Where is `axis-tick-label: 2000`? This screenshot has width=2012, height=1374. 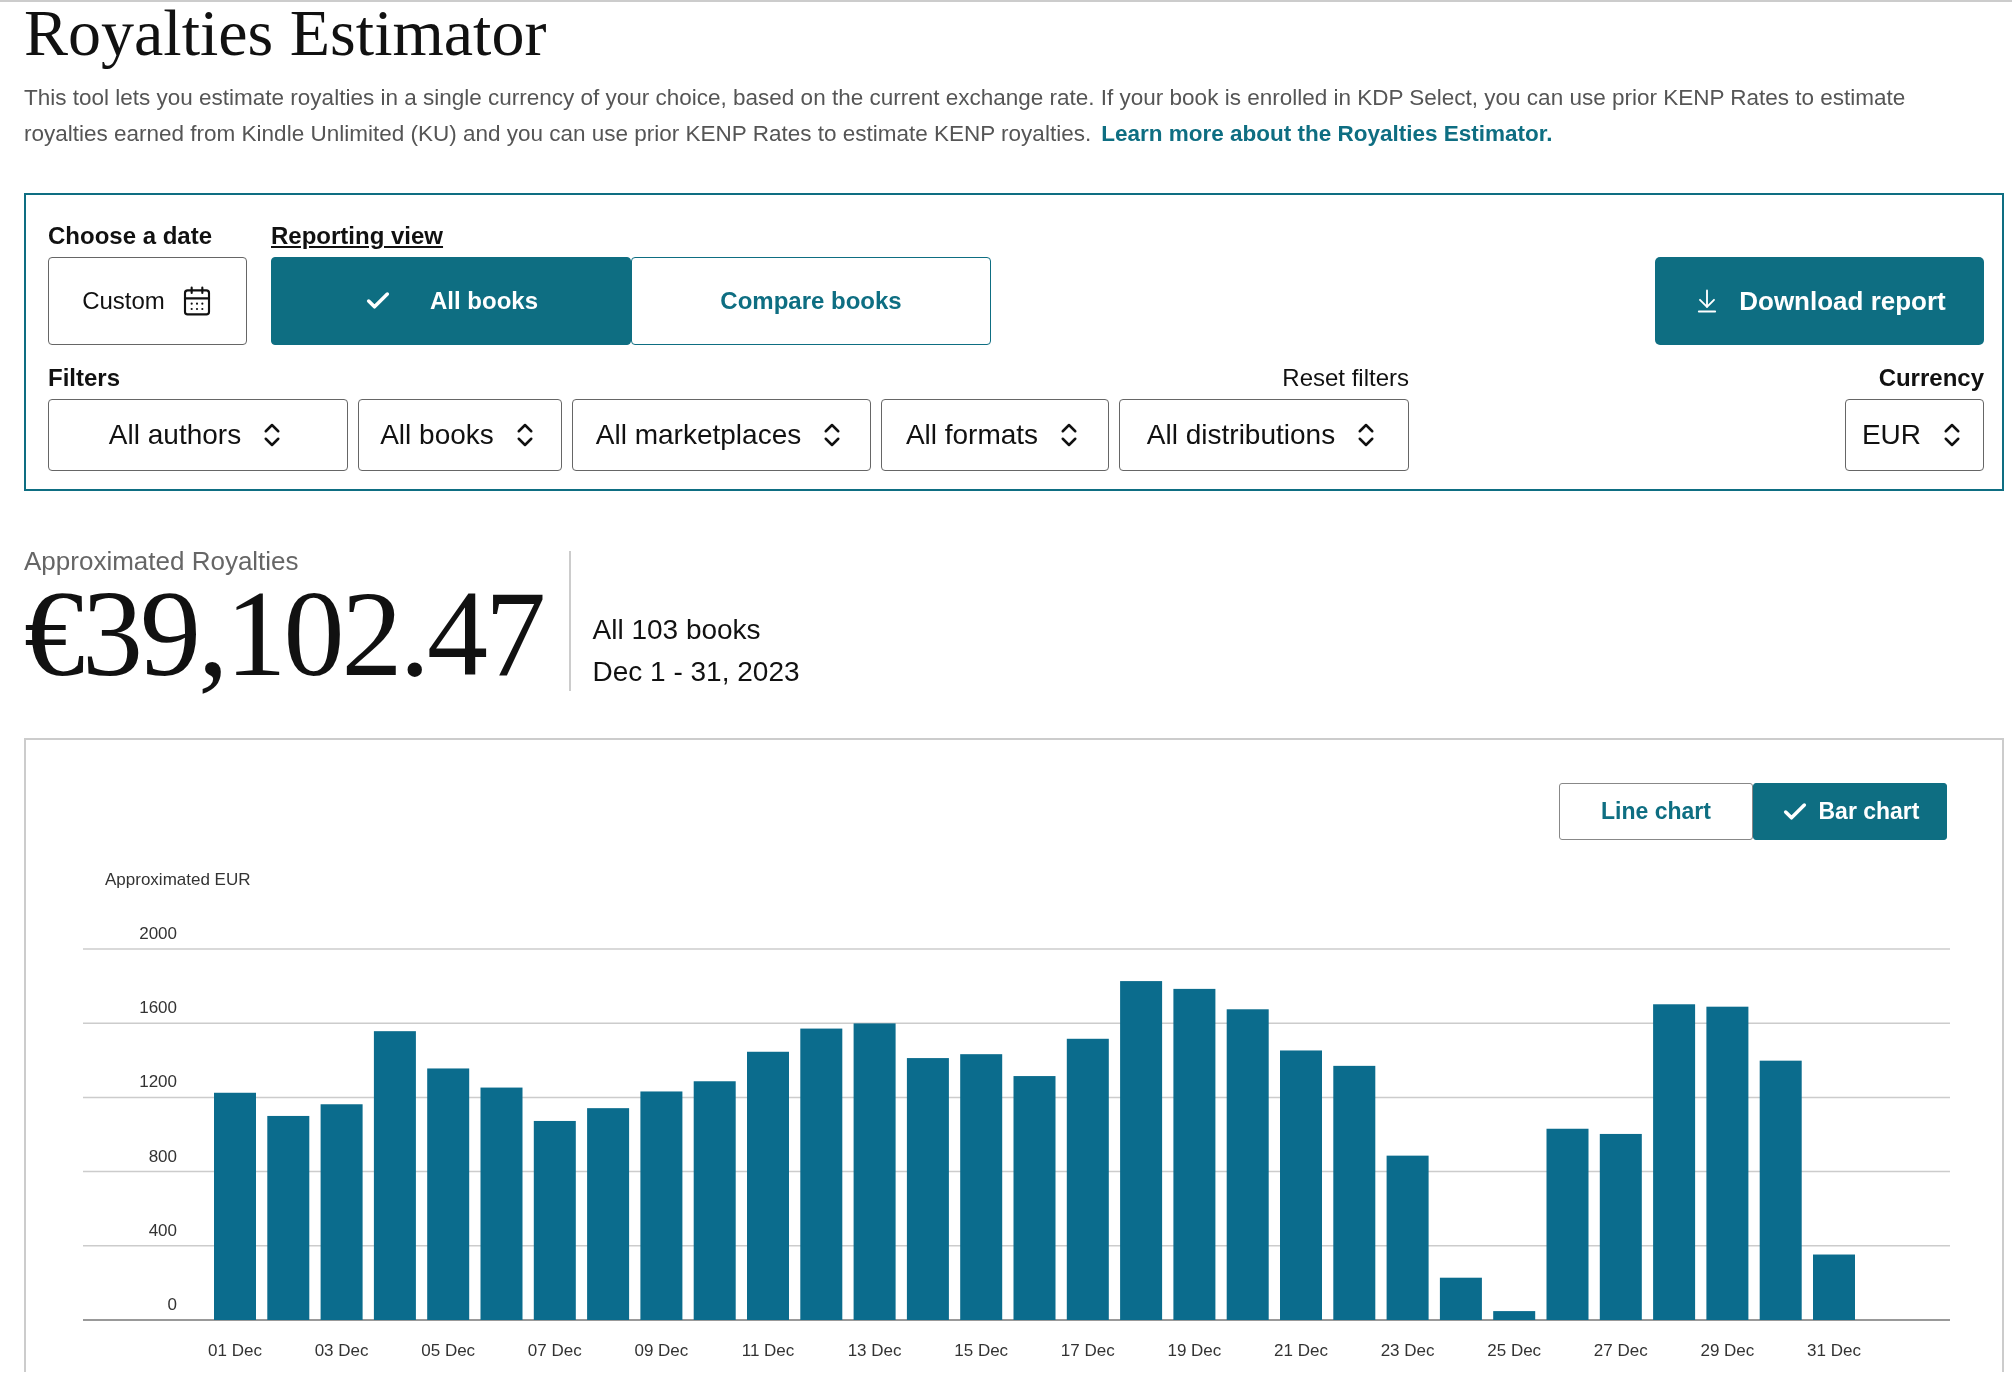
axis-tick-label: 2000 is located at coordinates (158, 933).